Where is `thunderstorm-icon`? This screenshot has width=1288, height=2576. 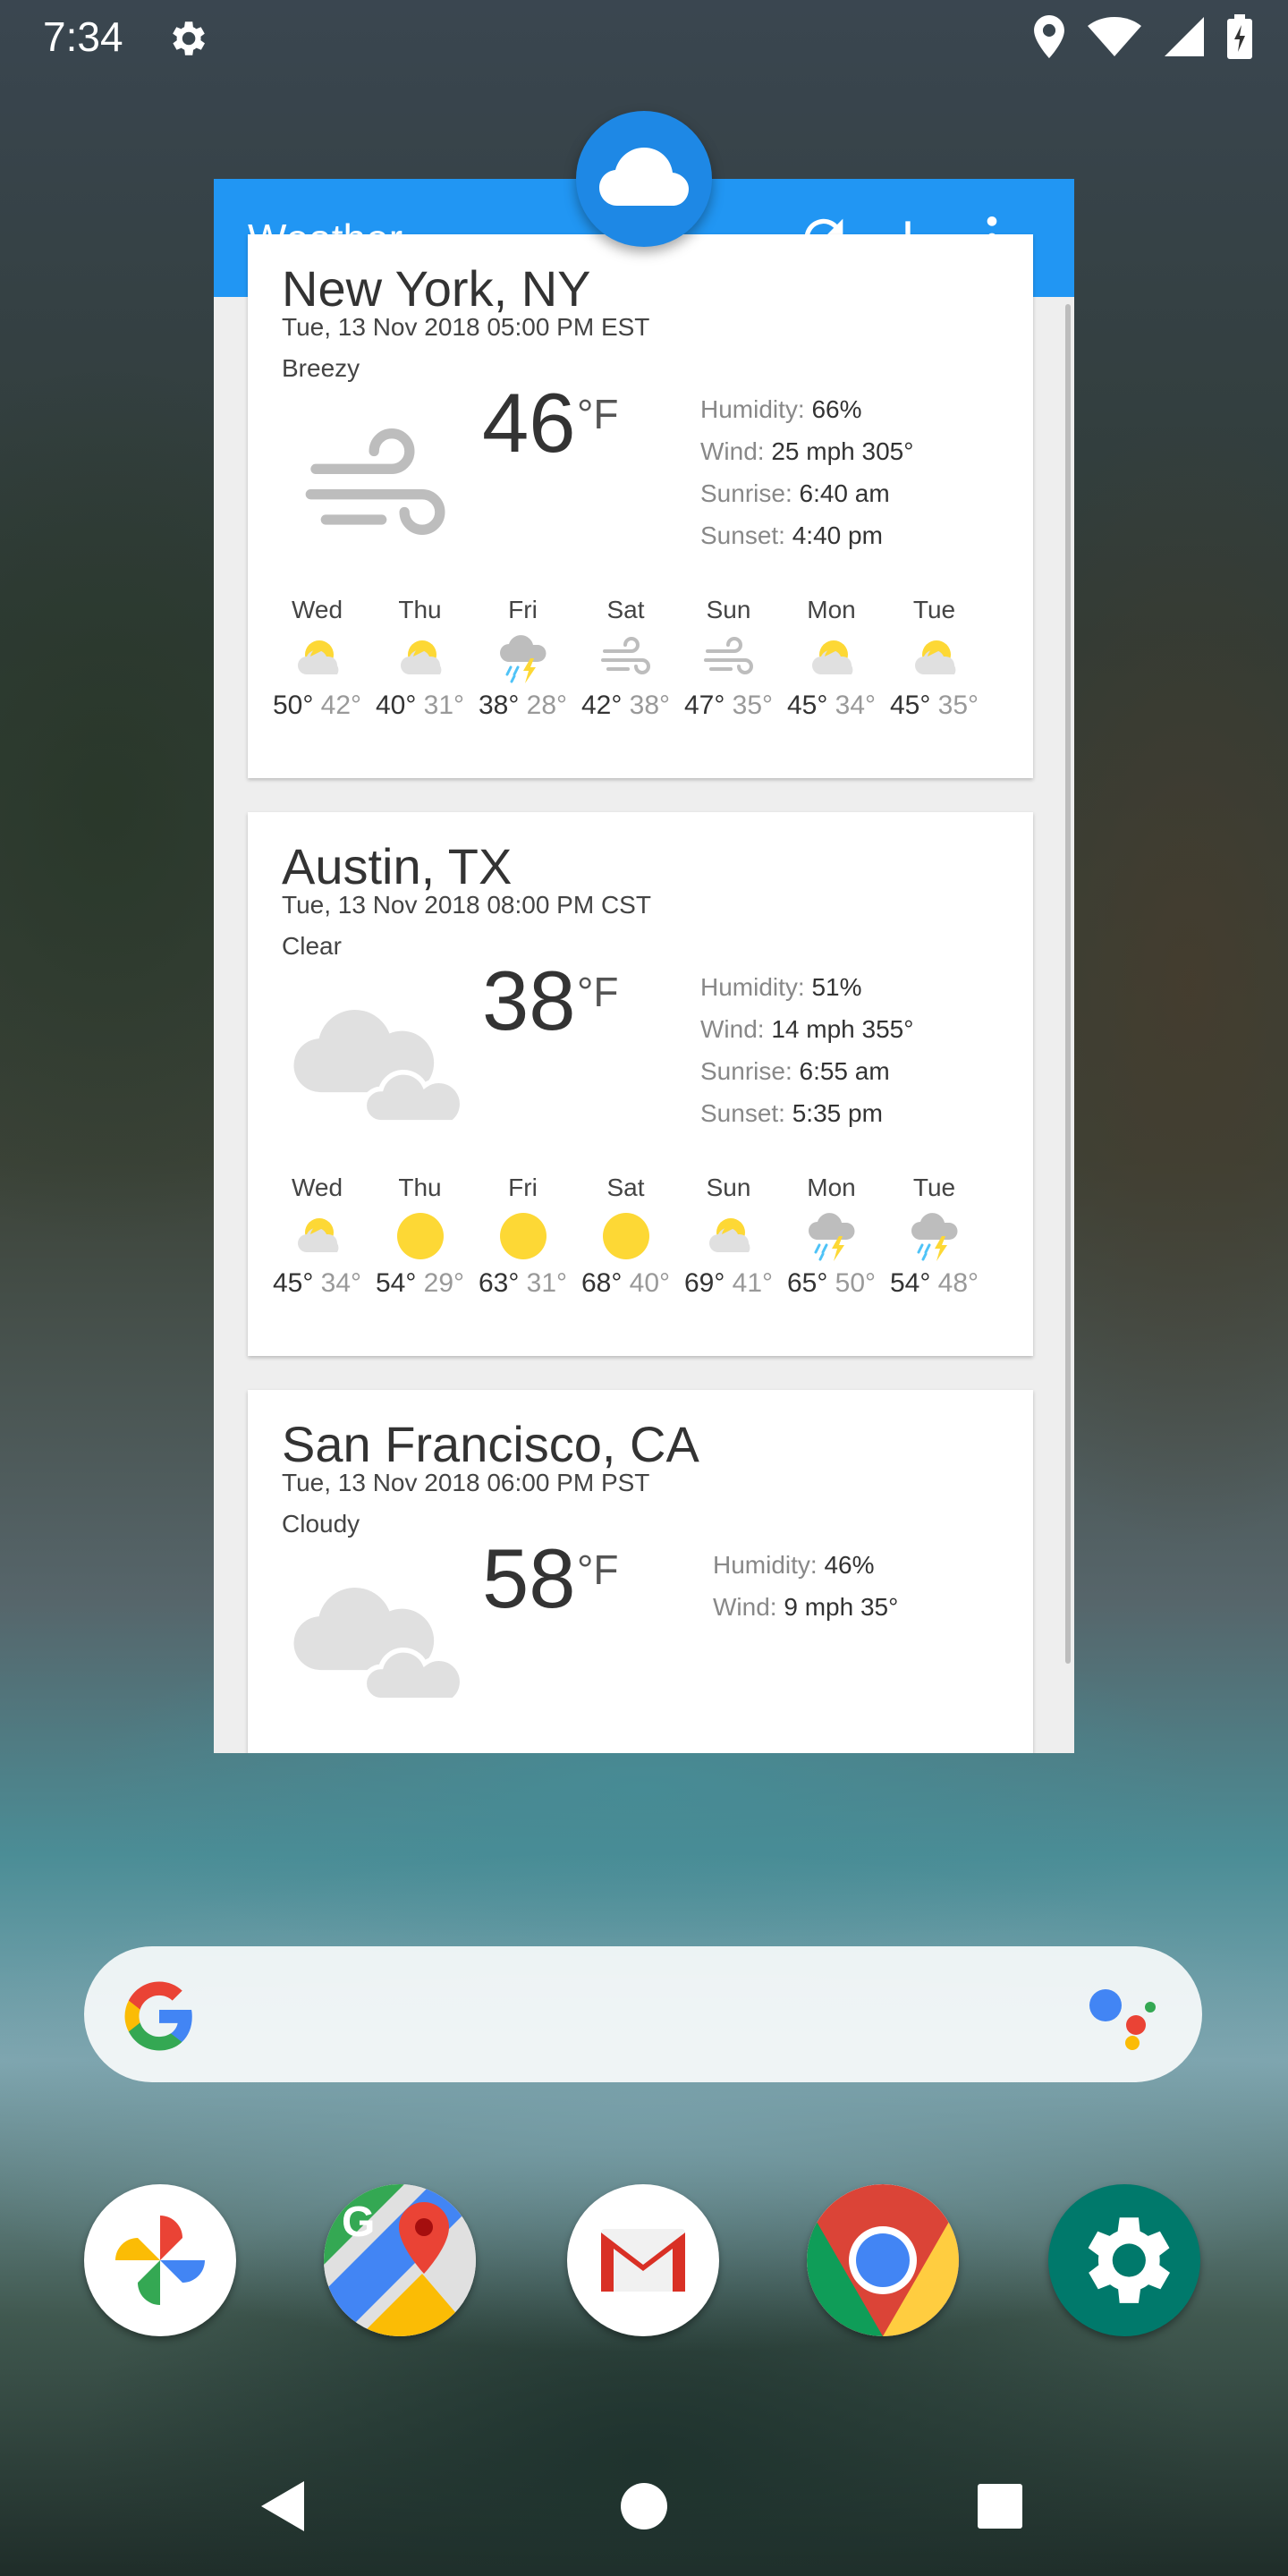
thunderstorm-icon is located at coordinates (935, 1236).